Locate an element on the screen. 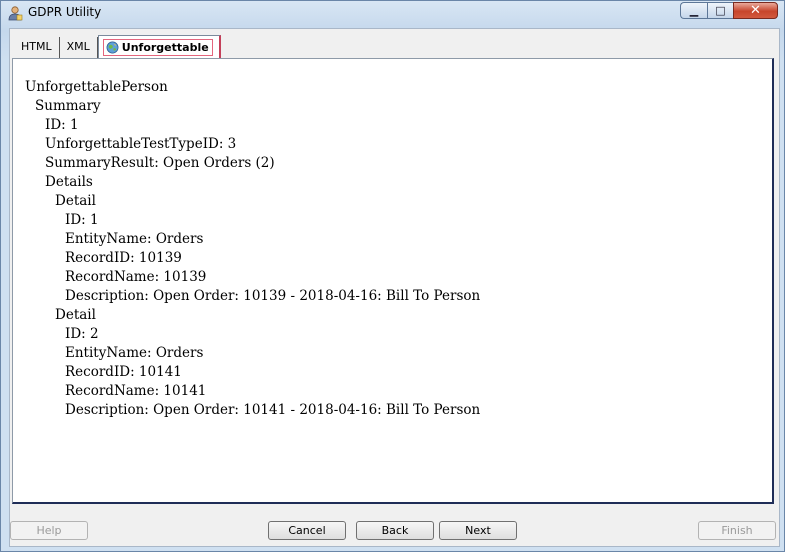 The height and width of the screenshot is (552, 785). tab-xml: XML is located at coordinates (79, 47).